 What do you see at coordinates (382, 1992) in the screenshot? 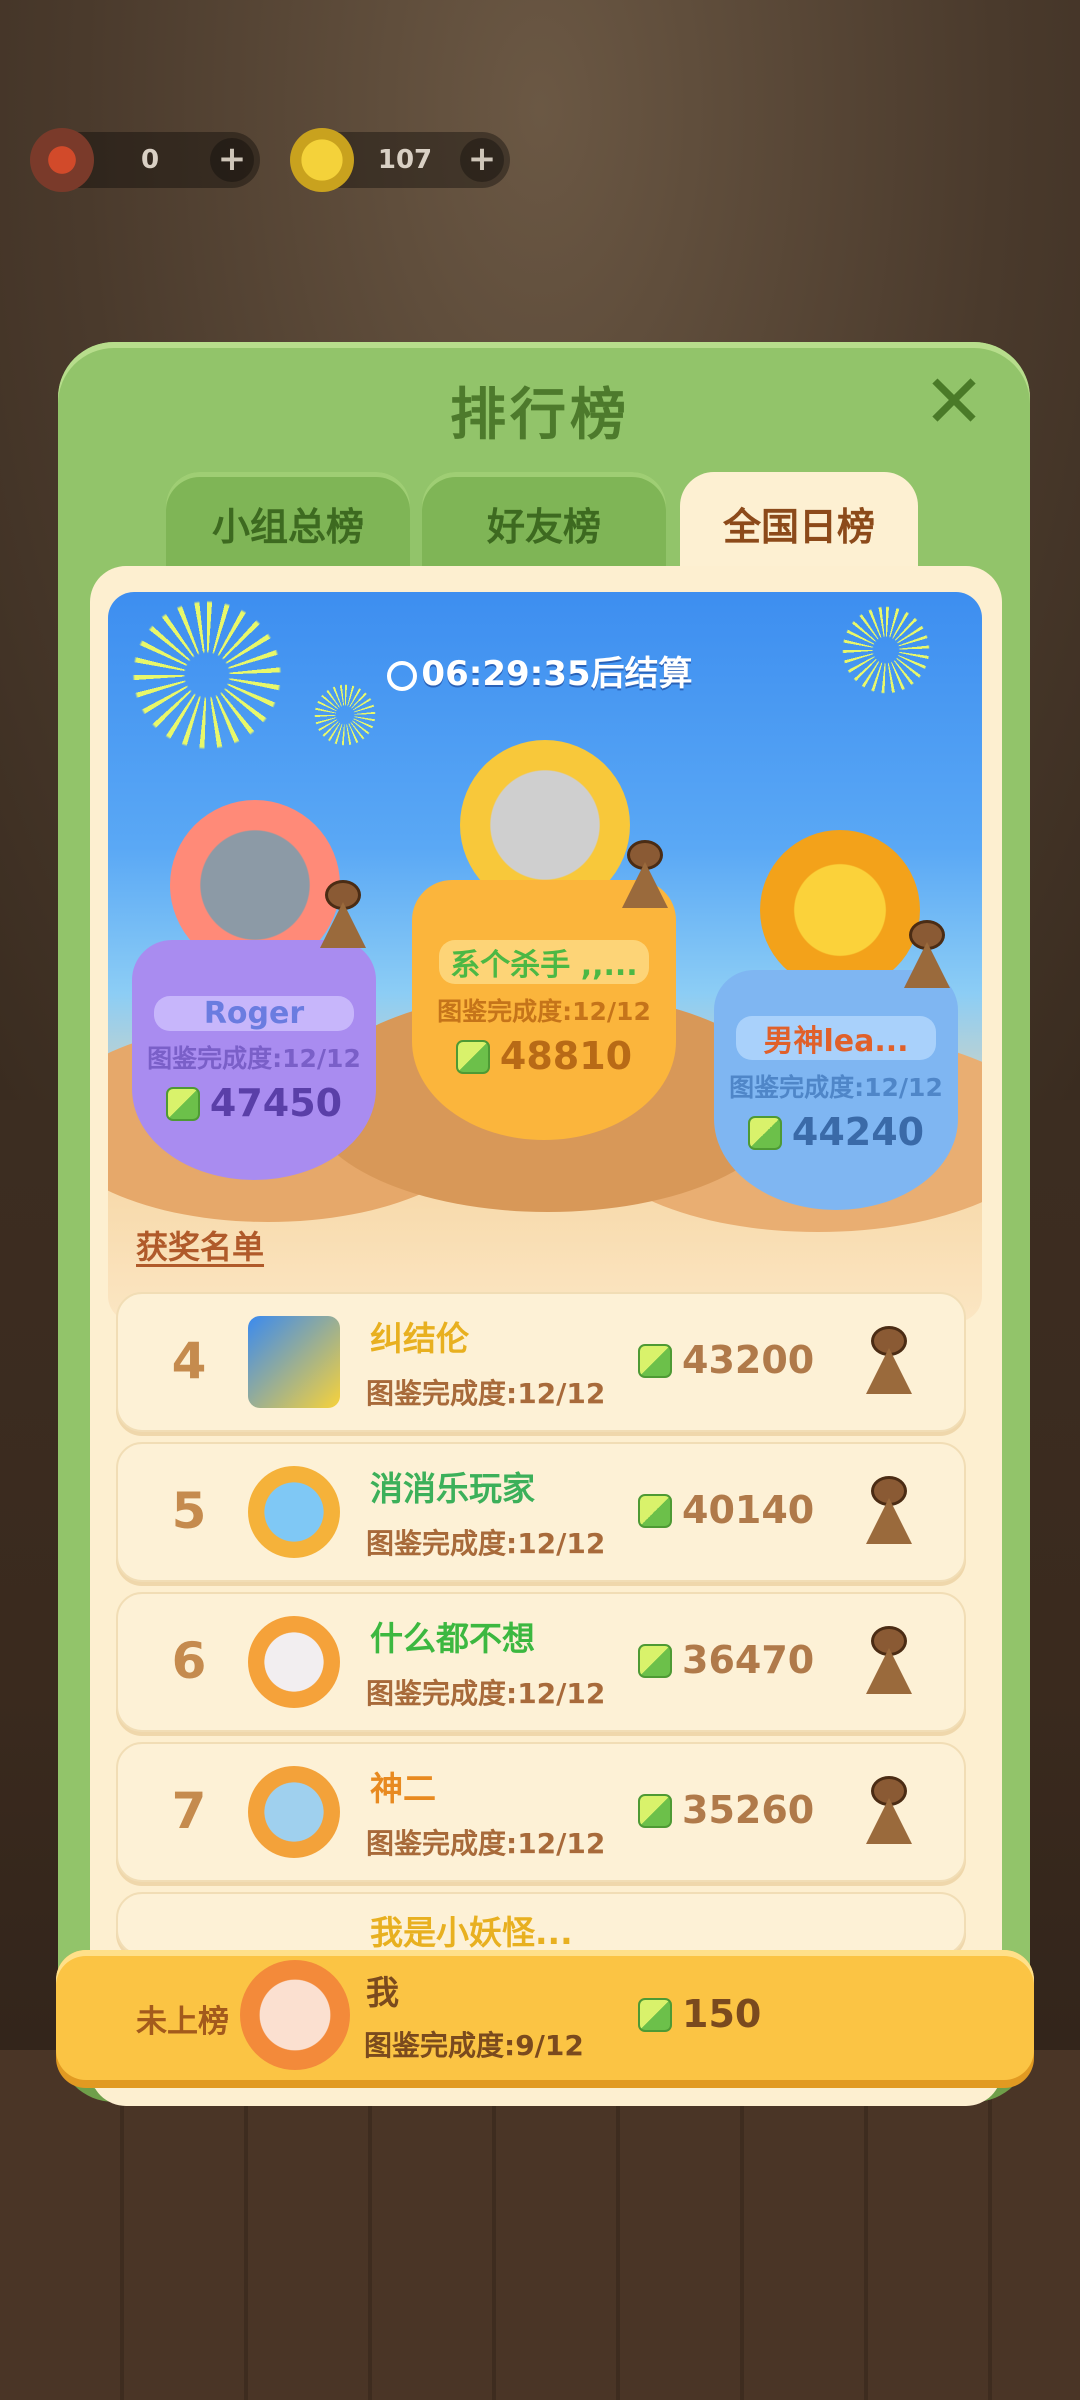
I see `my-name: 我` at bounding box center [382, 1992].